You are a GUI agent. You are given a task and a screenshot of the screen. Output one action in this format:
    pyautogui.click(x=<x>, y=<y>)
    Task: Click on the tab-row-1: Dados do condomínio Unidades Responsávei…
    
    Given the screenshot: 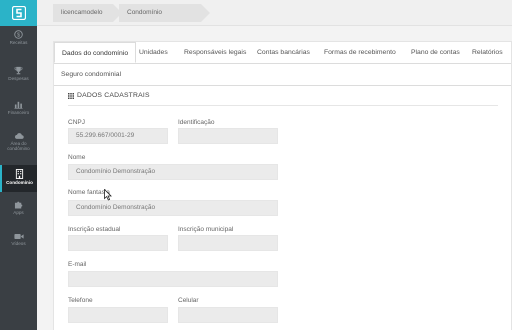 What is the action you would take?
    pyautogui.click(x=282, y=53)
    